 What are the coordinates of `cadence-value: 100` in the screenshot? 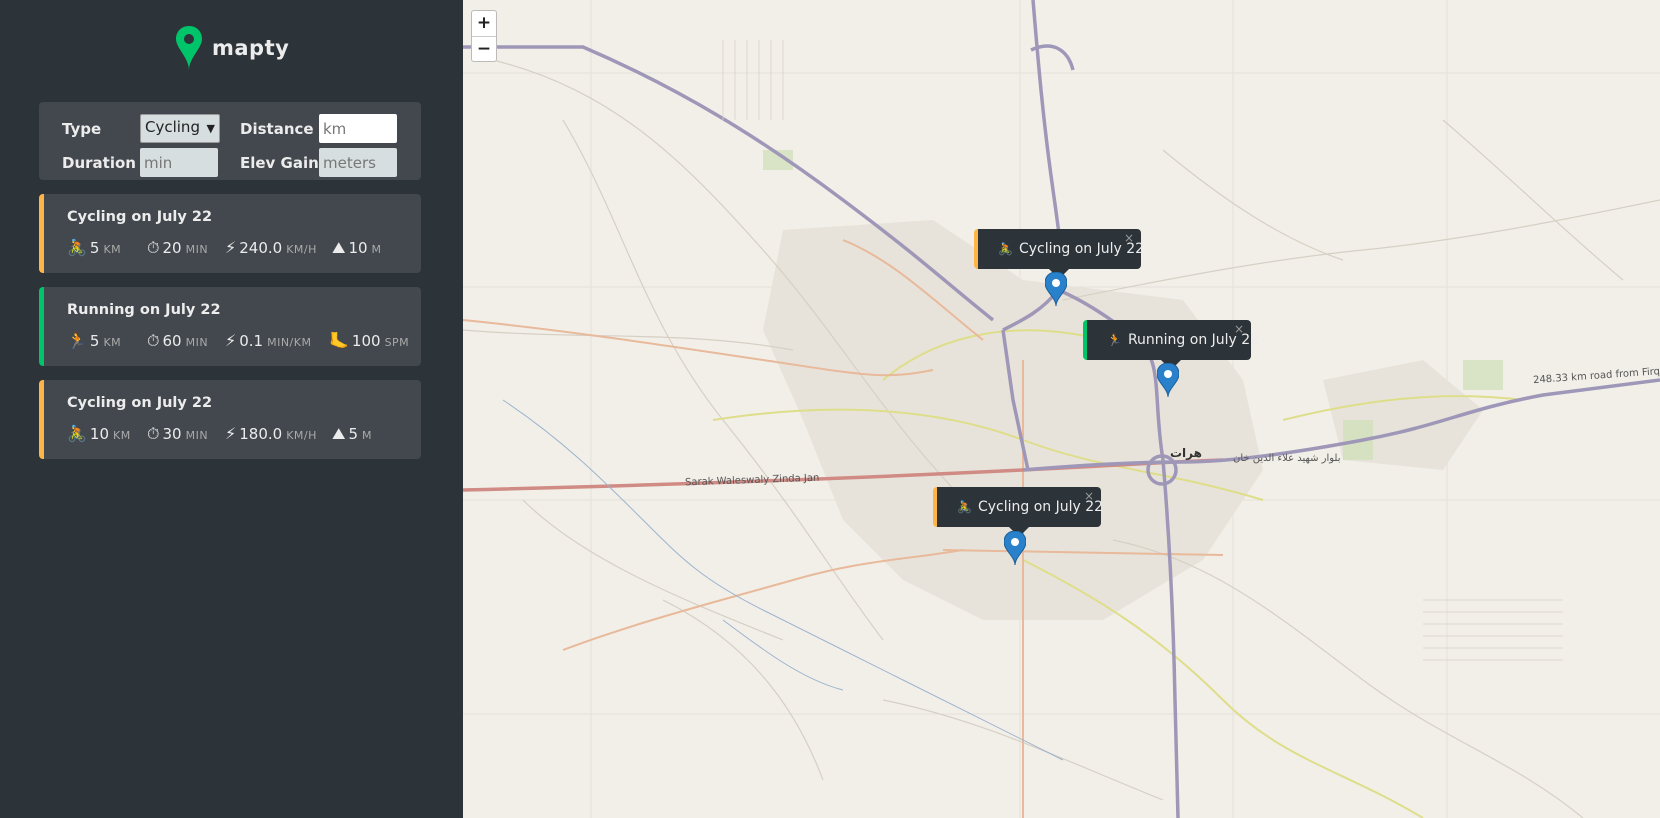 It's located at (366, 341).